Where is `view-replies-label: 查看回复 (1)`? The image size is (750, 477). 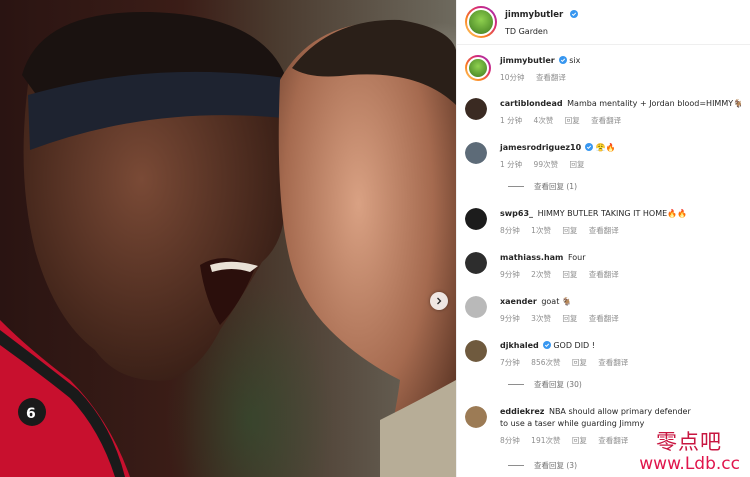
view-replies-label: 查看回复 (1) is located at coordinates (555, 186).